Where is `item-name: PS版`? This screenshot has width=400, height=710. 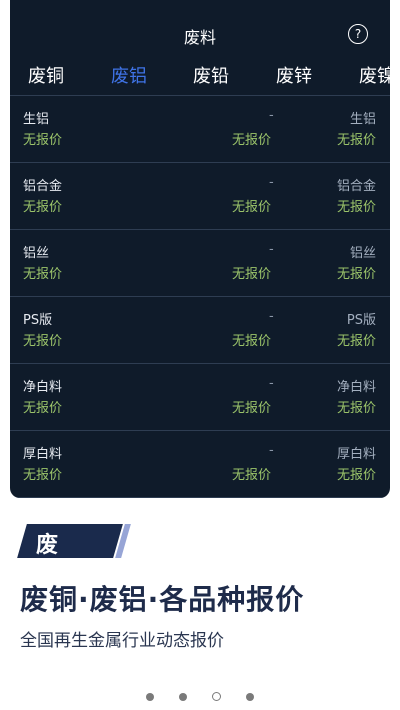
item-name: PS版 is located at coordinates (38, 320).